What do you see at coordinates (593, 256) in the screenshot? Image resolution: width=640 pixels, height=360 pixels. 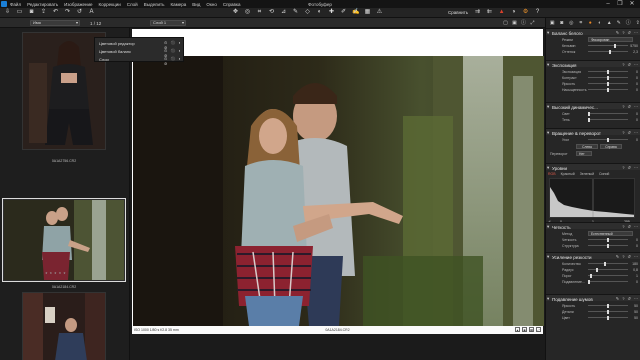 I see `section-header: ▾ Усиление резкости ✎ ? ↺ ⋯` at bounding box center [593, 256].